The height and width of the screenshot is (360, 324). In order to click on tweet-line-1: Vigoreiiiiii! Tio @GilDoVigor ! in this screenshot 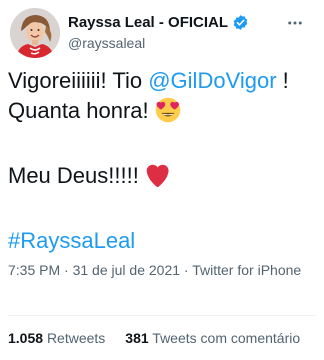, I will do `click(163, 81)`.